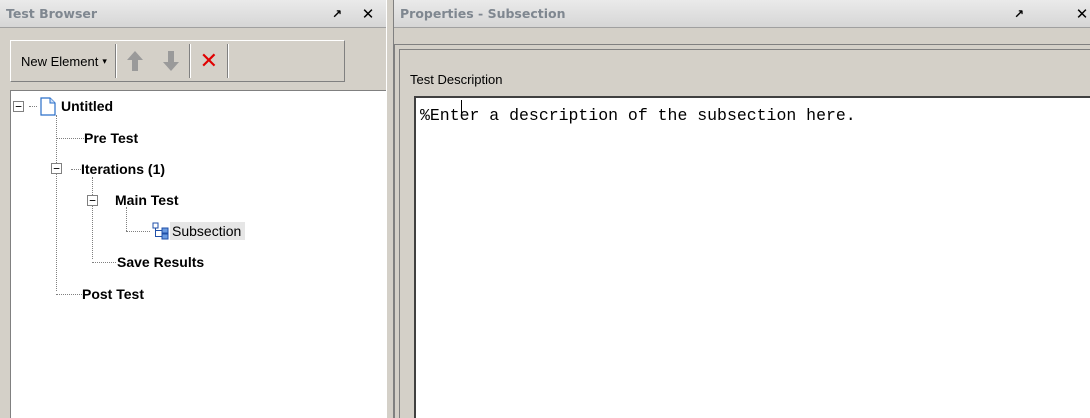 Image resolution: width=1090 pixels, height=418 pixels. I want to click on tree-item-label: Iterations (1), so click(123, 169).